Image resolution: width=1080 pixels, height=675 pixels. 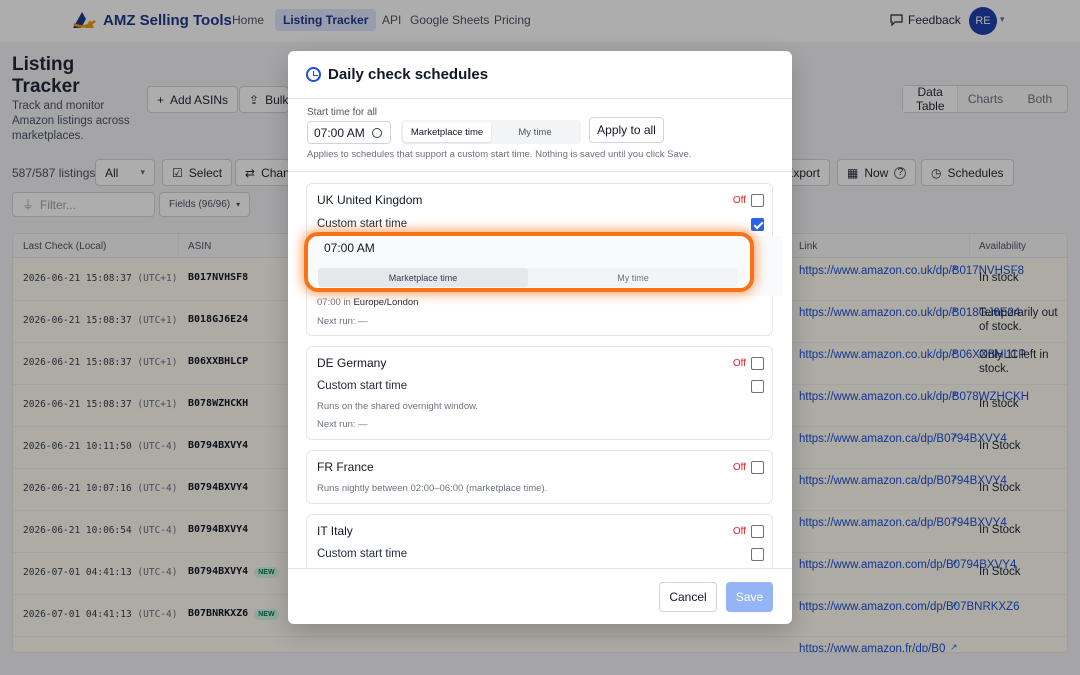 What do you see at coordinates (342, 112) in the screenshot?
I see `start-time-label: Start time for all` at bounding box center [342, 112].